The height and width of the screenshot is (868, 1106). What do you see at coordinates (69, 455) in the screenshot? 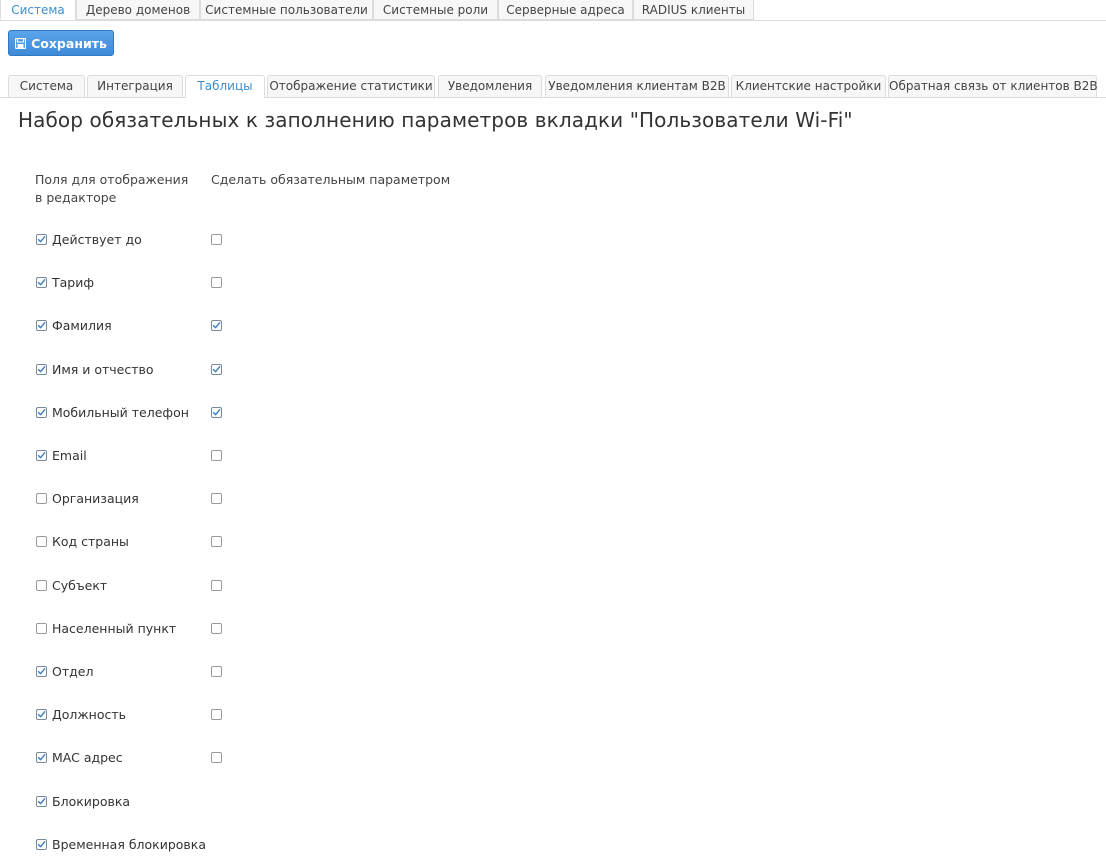
I see `field-label: Email` at bounding box center [69, 455].